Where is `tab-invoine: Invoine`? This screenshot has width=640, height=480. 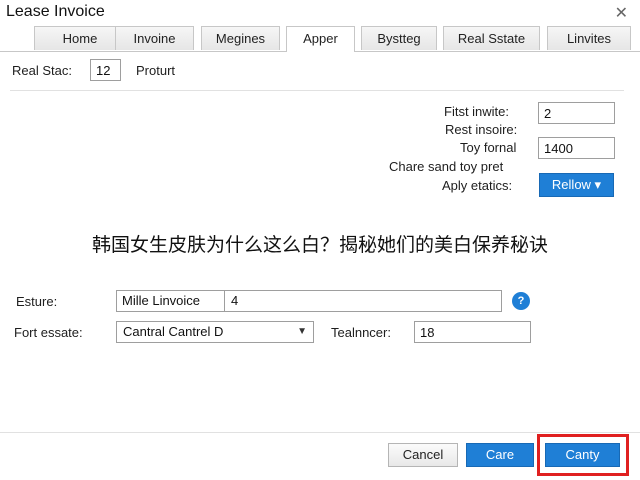
tab-invoine: Invoine is located at coordinates (154, 38).